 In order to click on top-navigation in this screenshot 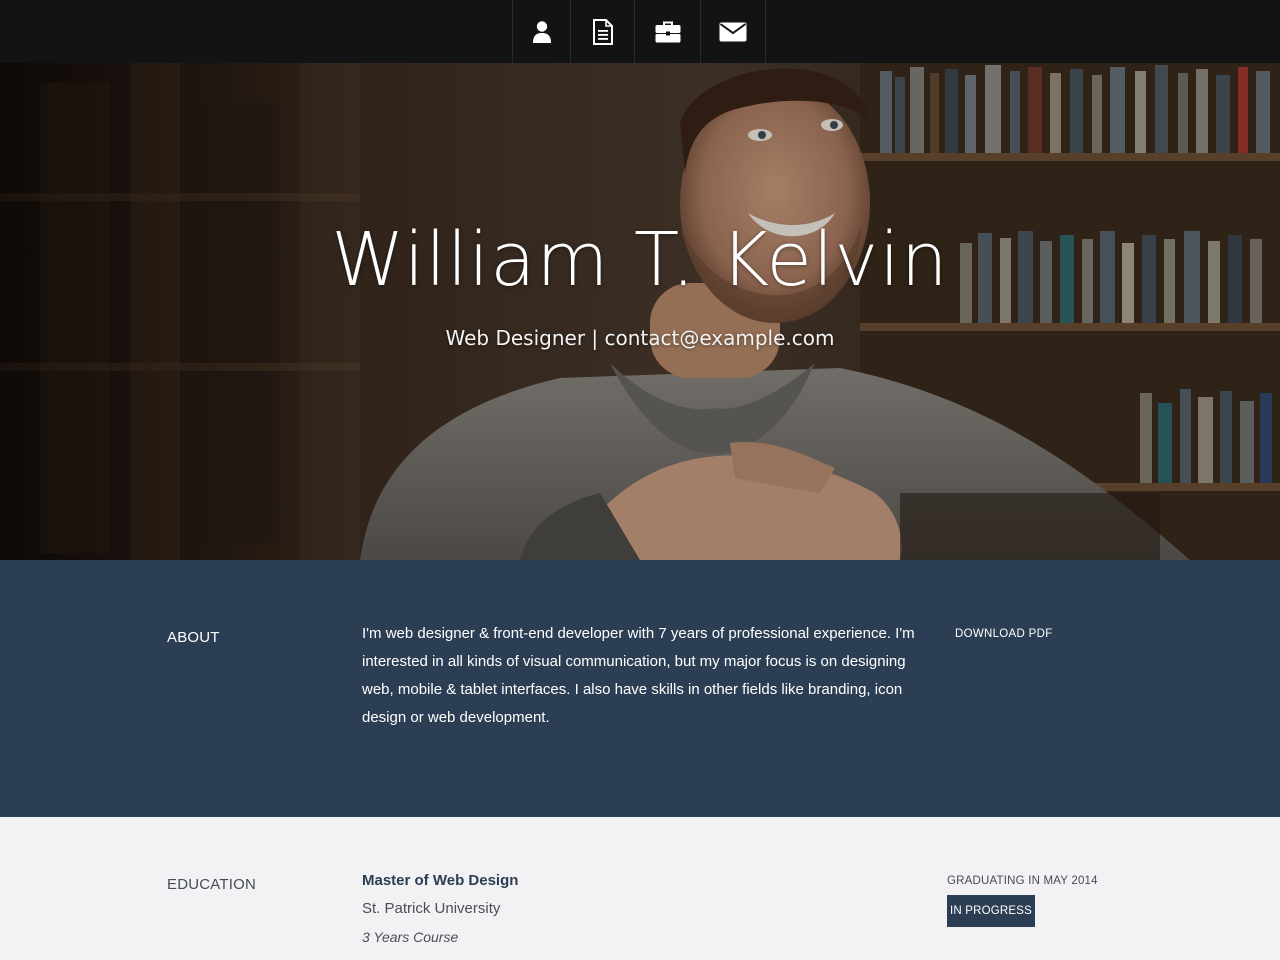, I will do `click(640, 31)`.